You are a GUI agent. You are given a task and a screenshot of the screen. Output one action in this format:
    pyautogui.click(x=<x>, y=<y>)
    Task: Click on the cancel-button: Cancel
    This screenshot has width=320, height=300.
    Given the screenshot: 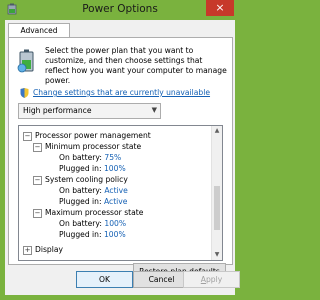 What is the action you would take?
    pyautogui.click(x=161, y=279)
    